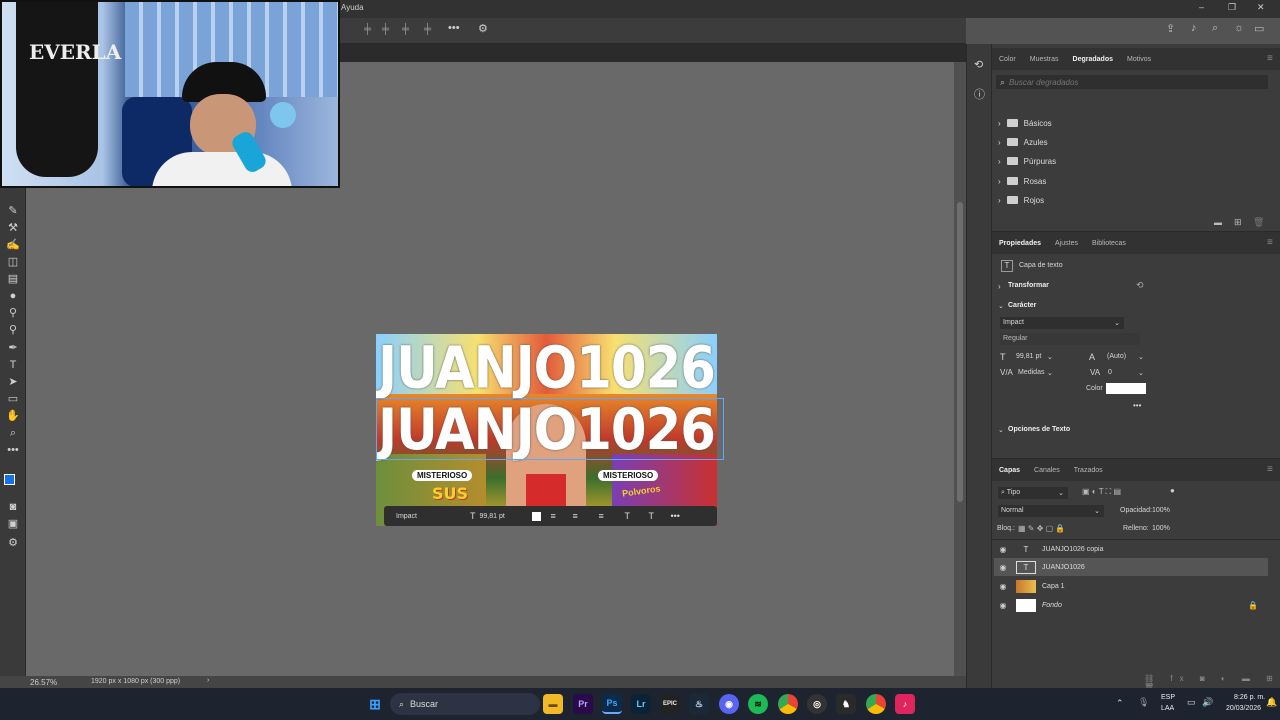 This screenshot has width=1280, height=720. I want to click on tab-canales: Canales, so click(1047, 470).